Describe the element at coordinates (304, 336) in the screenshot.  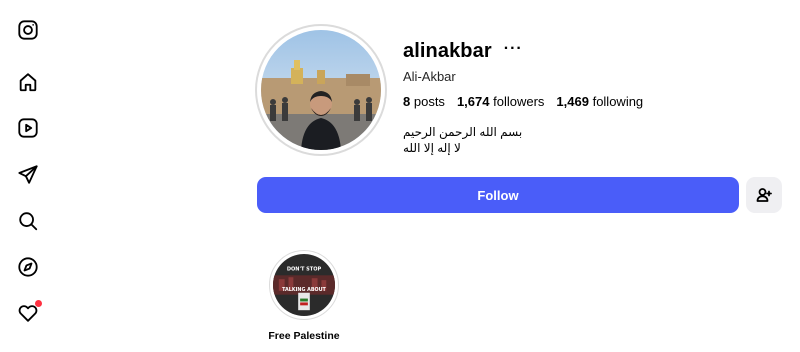
I see `highlight-label: Free Palestine` at that location.